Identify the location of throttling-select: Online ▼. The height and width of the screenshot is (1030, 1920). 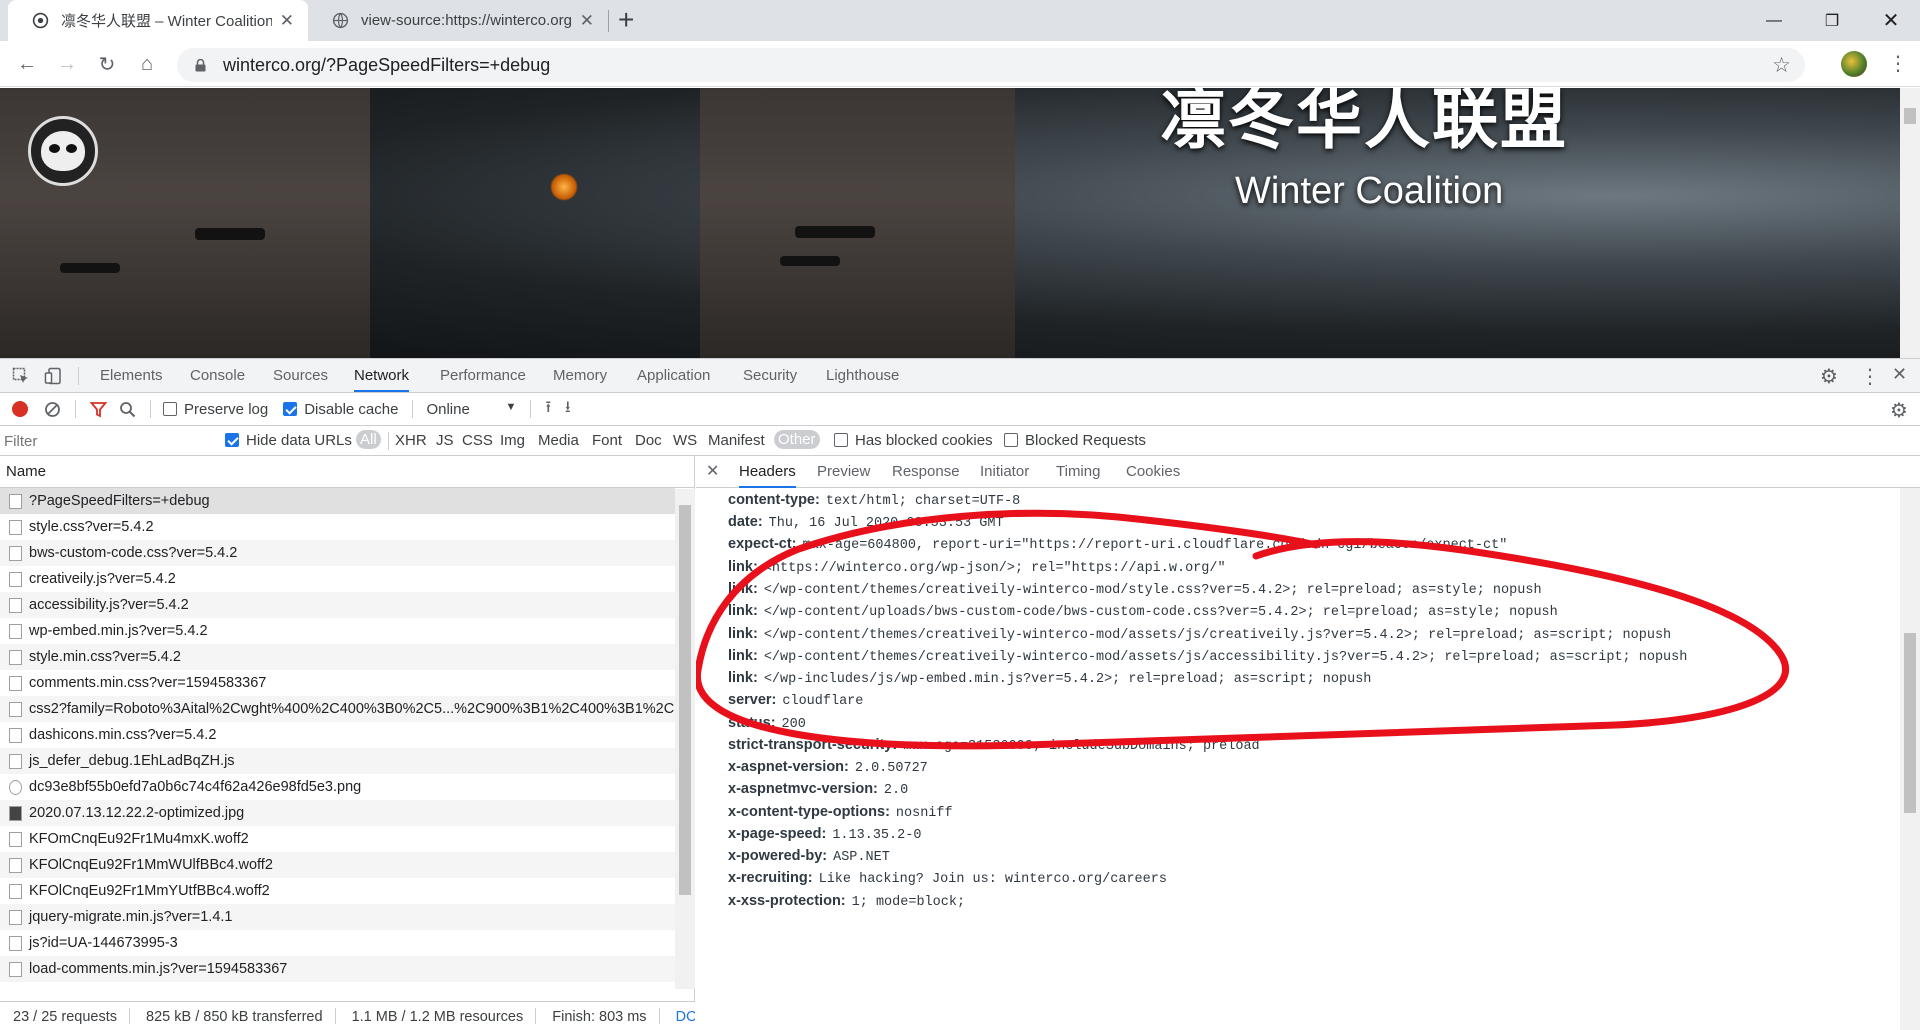
(471, 409).